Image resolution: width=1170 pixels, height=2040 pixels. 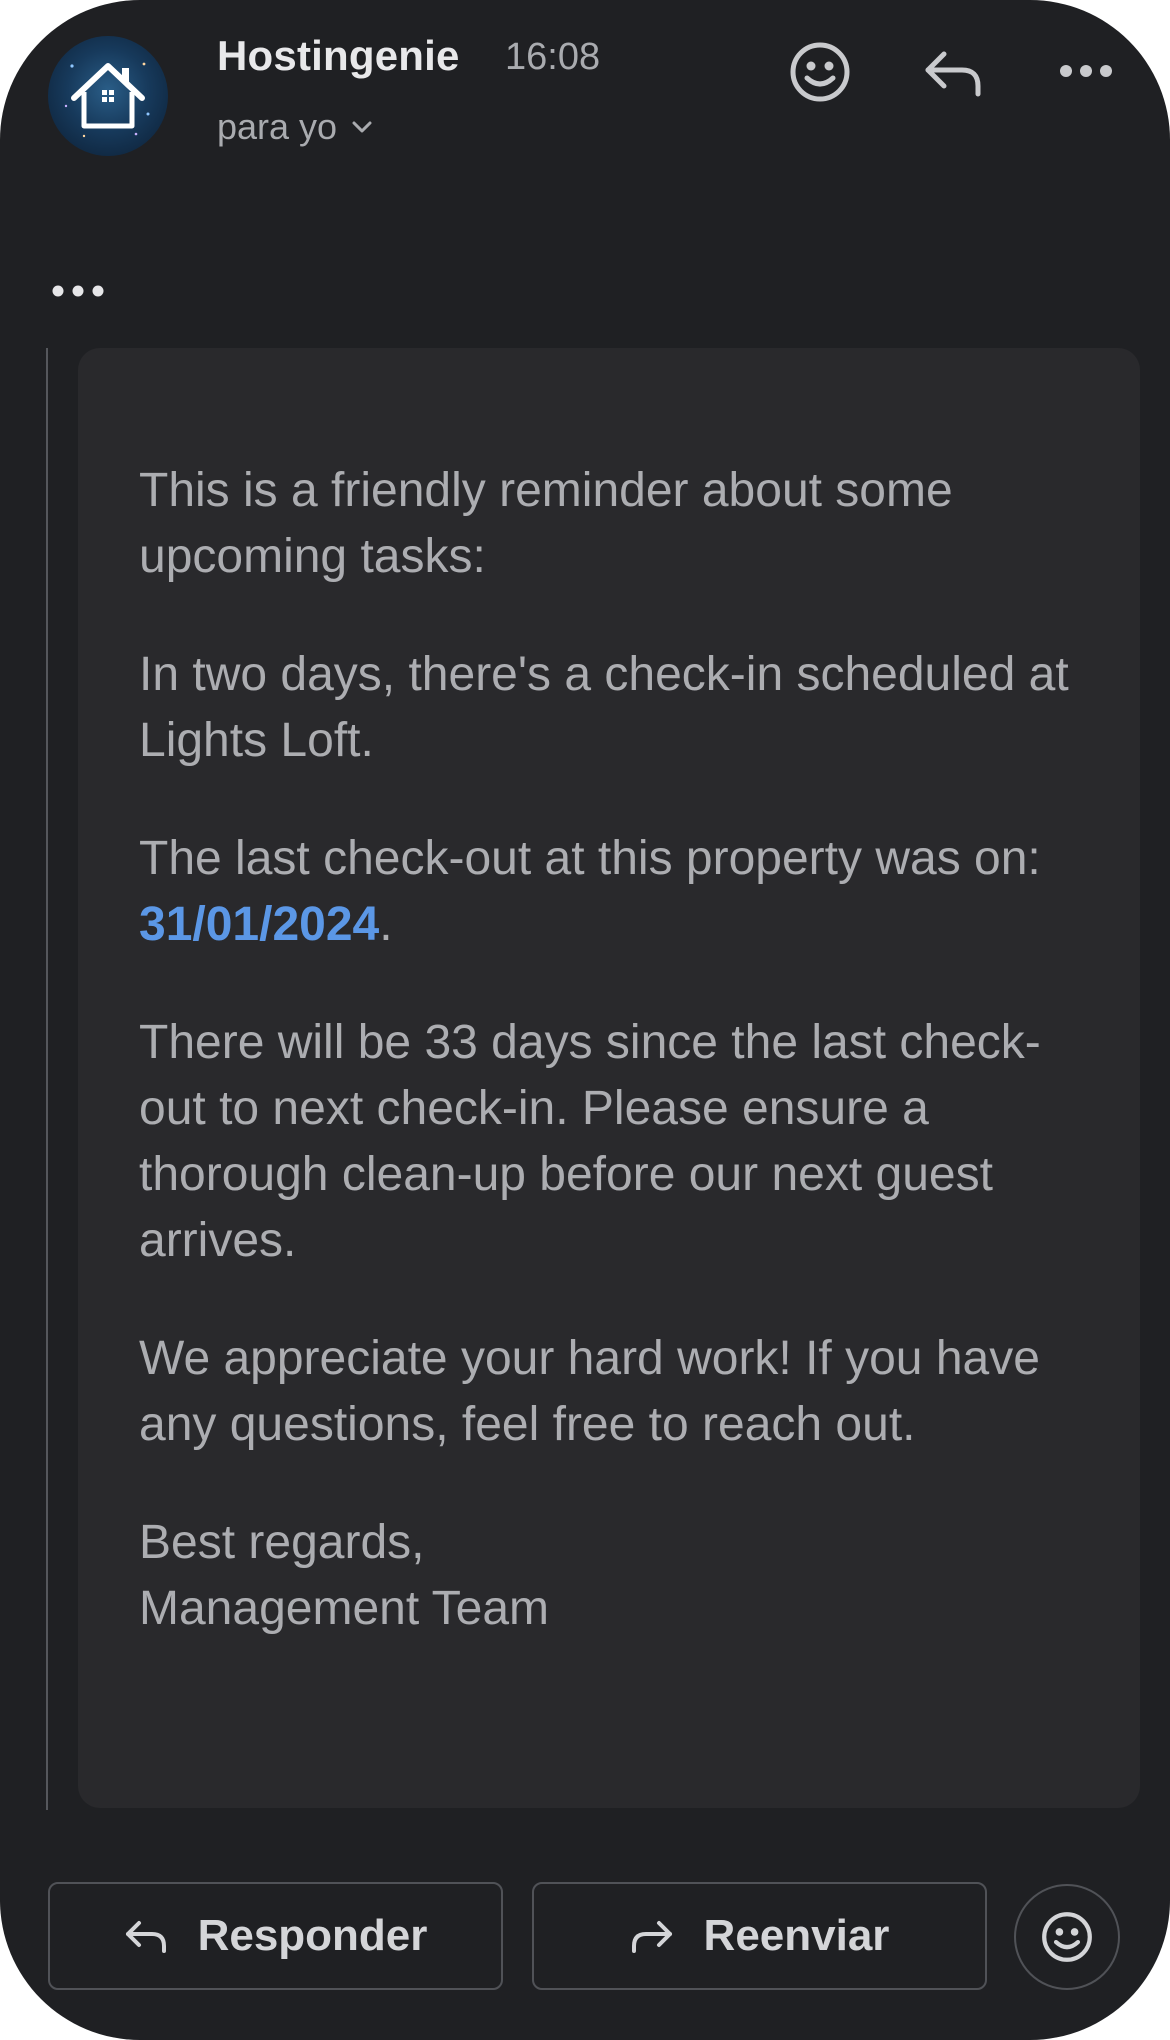 I want to click on recipient-label: para yo, so click(x=277, y=126).